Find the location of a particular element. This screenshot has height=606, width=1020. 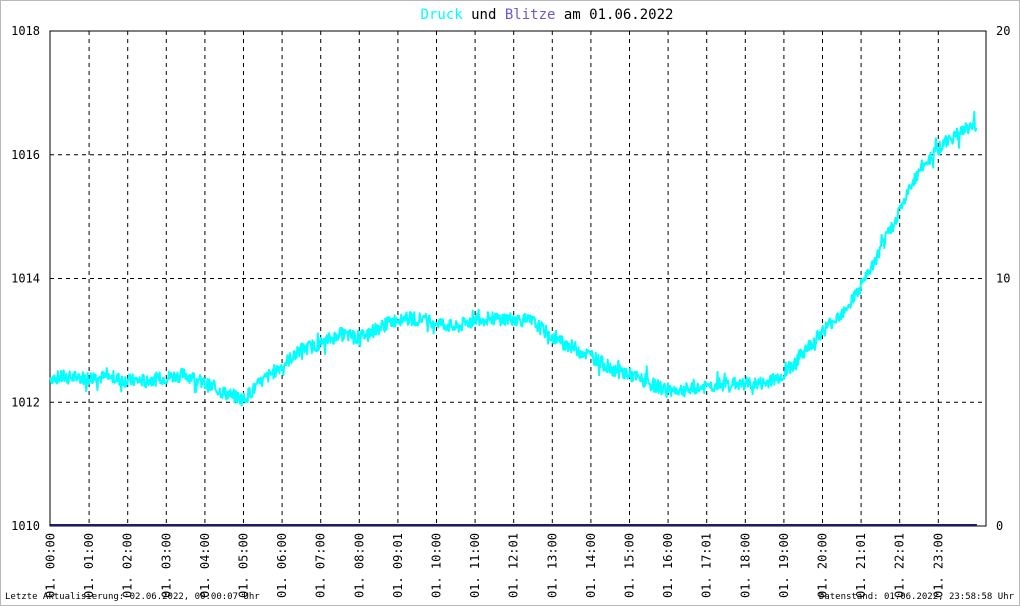

x-tick-label: 01. 17:01 is located at coordinates (707, 565).